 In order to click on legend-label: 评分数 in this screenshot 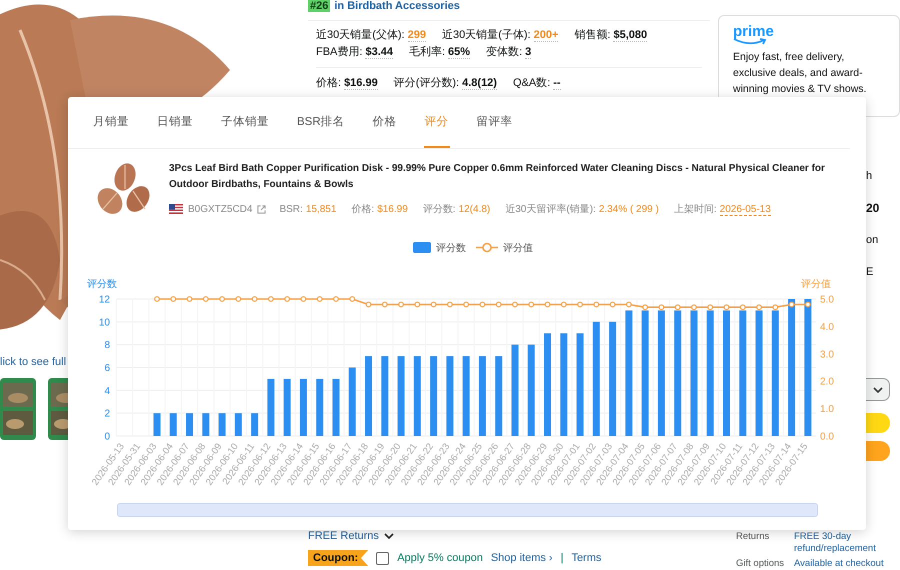, I will do `click(451, 248)`.